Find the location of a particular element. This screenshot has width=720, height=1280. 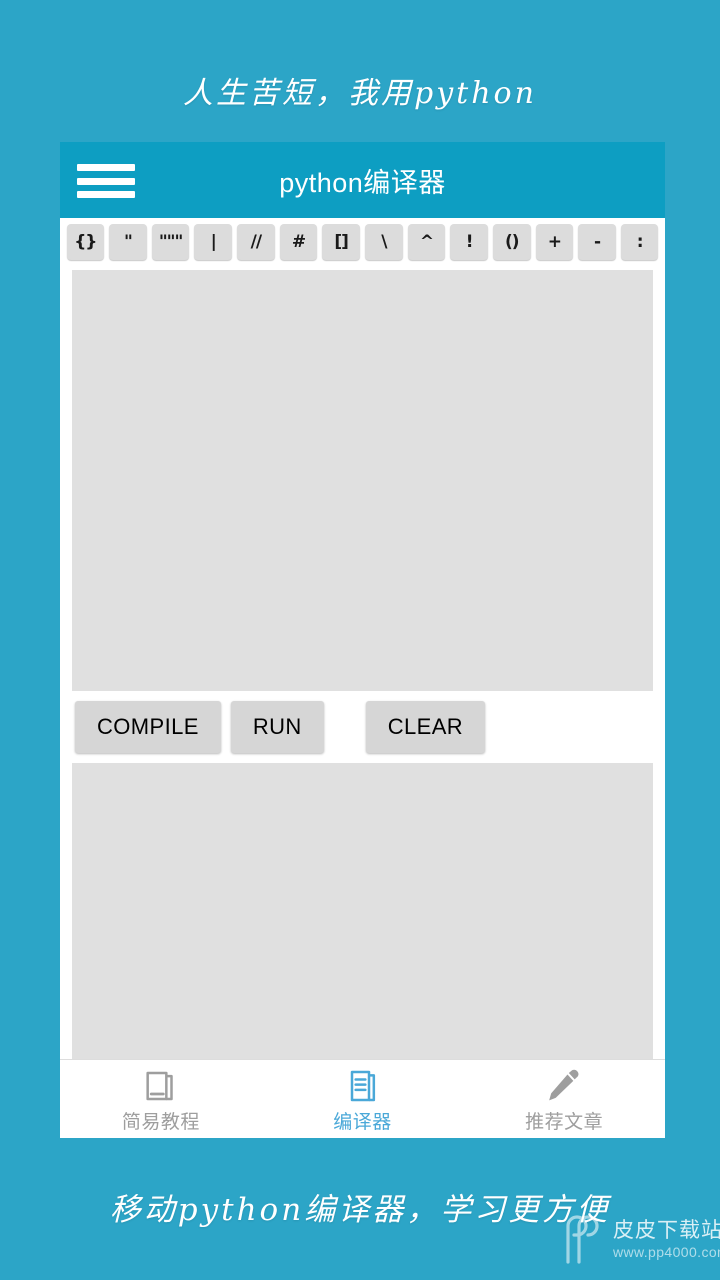

symbol-button-double-slash: // is located at coordinates (256, 242).